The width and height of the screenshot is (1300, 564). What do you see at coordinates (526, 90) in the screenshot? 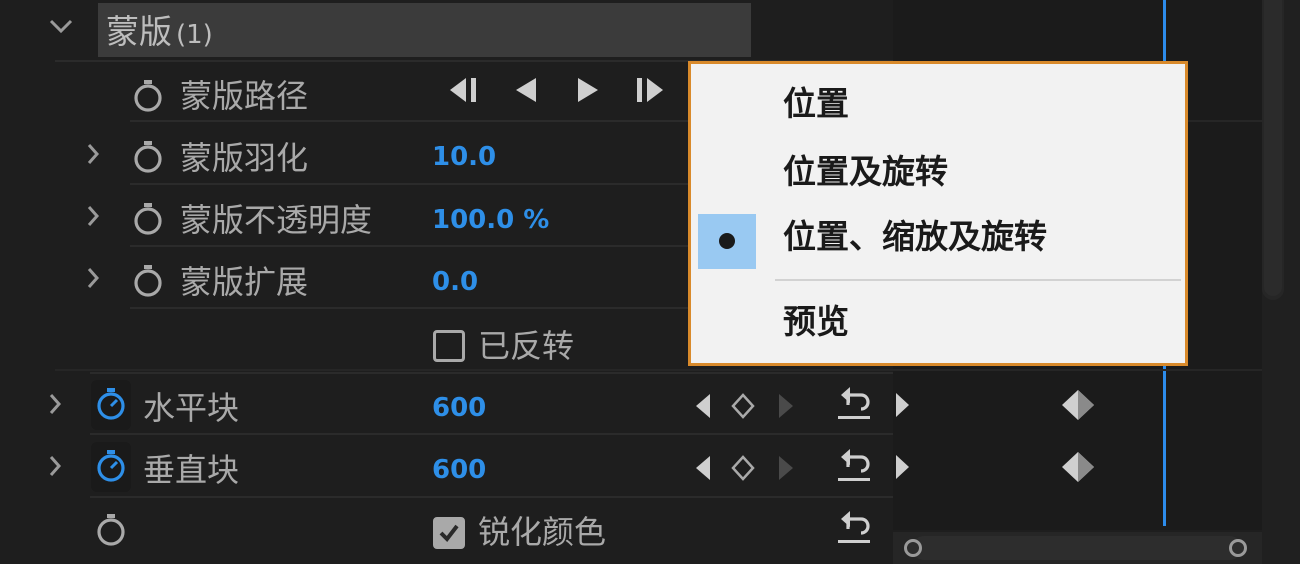
I see `step-backward-icon` at bounding box center [526, 90].